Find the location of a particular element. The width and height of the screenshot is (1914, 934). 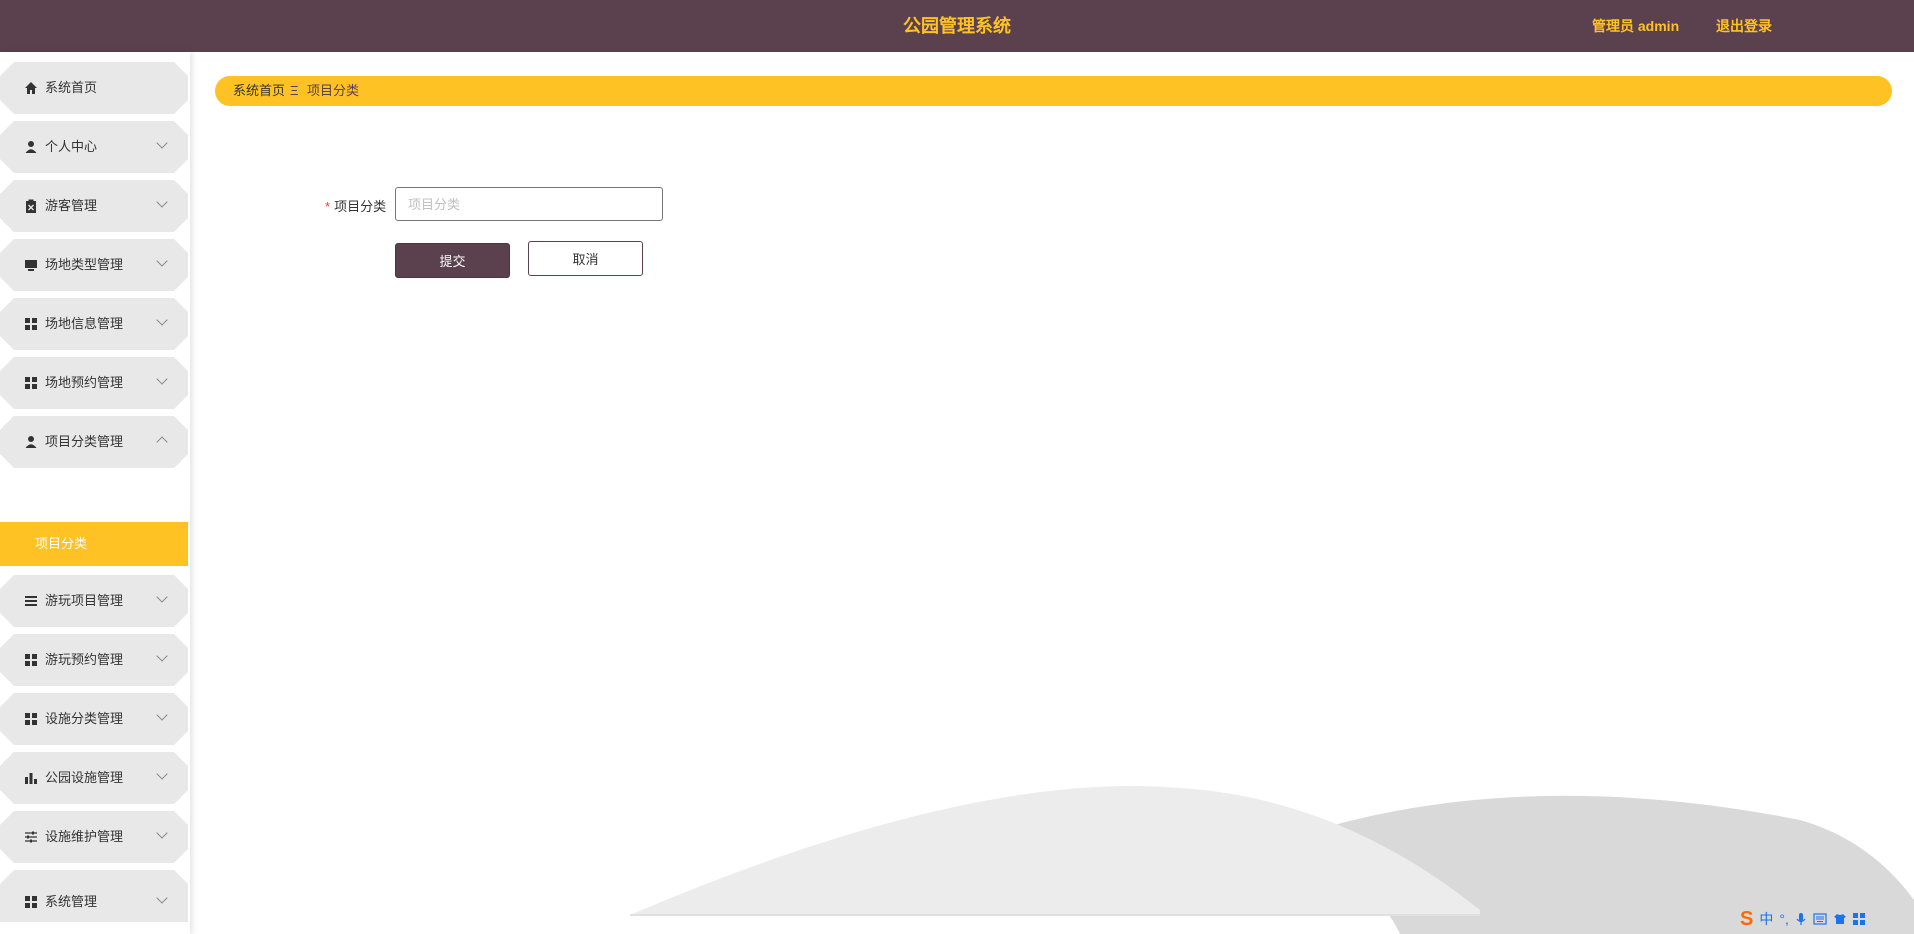

sidebar-item-home: 系统首页 is located at coordinates (94, 88).